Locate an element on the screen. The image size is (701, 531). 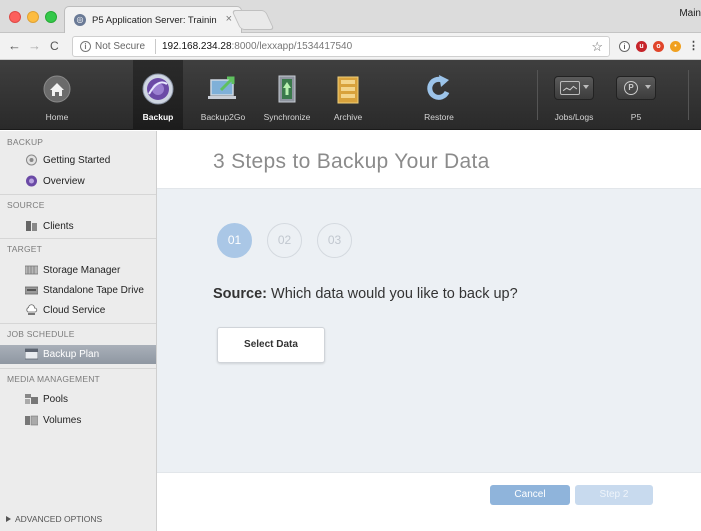
pools-icon is located at coordinates (31, 399).